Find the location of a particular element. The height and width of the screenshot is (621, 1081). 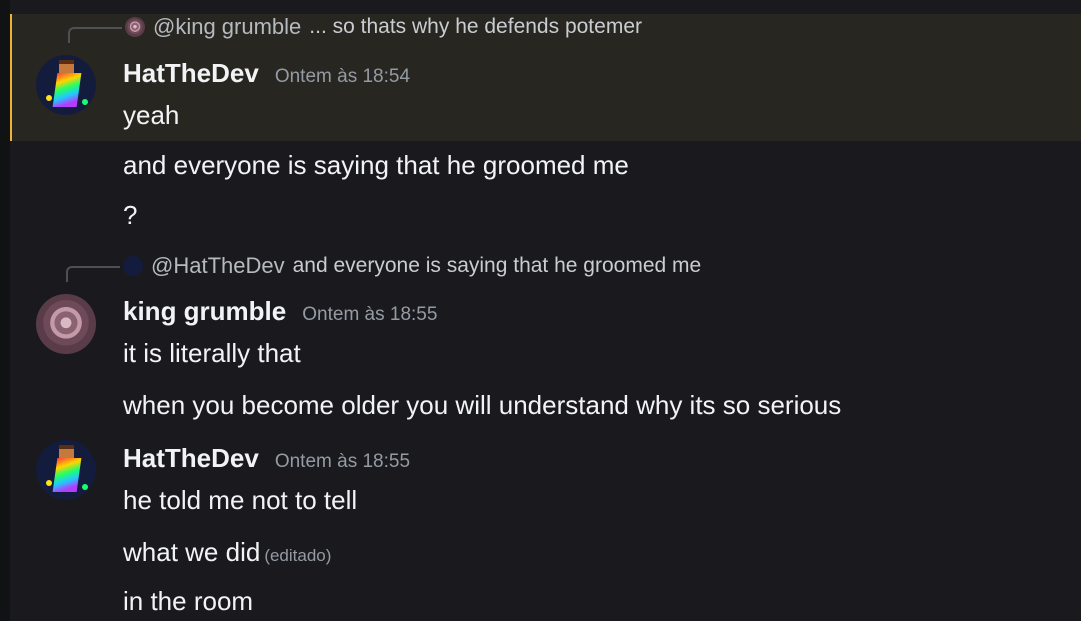

left-rail is located at coordinates (5, 310).